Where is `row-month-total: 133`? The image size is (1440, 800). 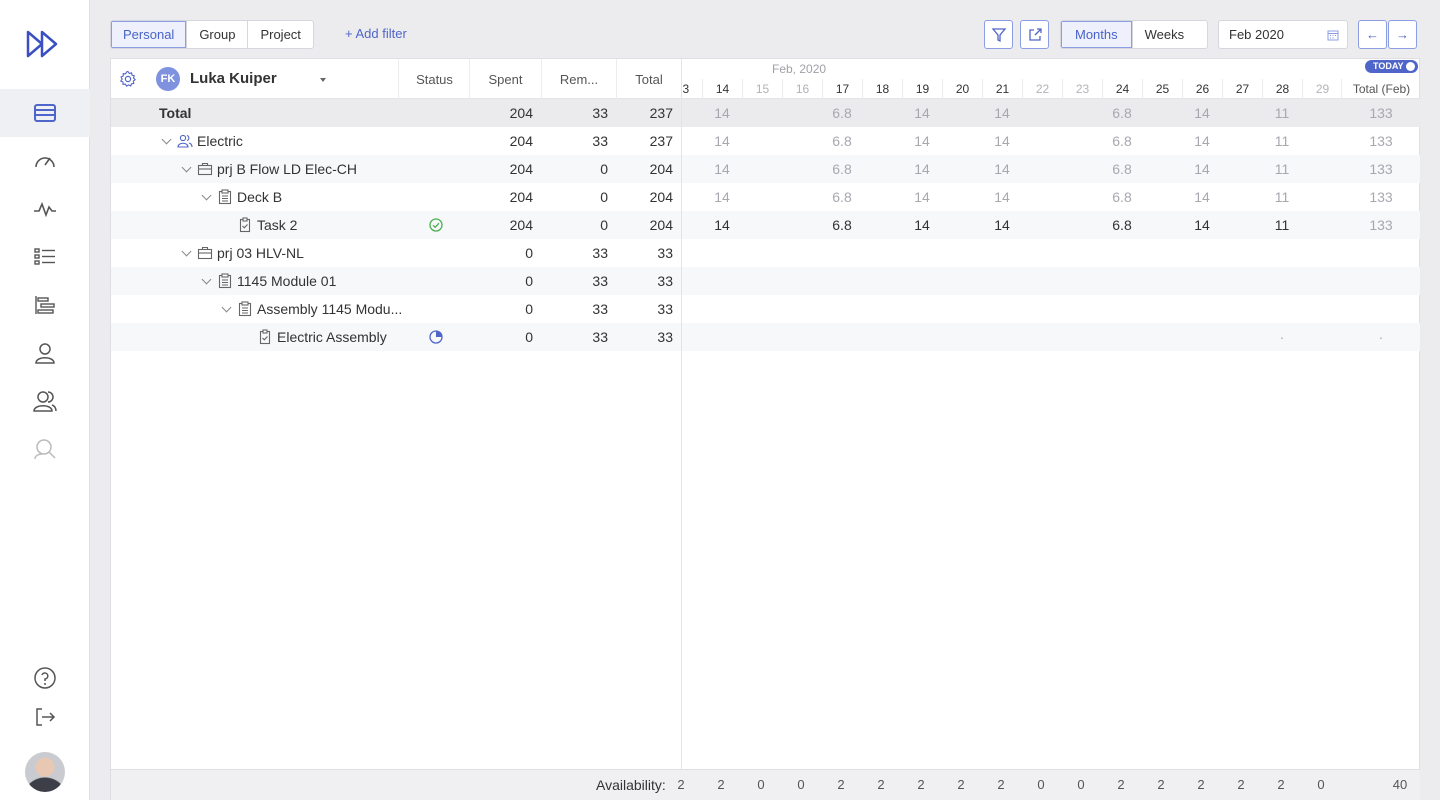 row-month-total: 133 is located at coordinates (1381, 141).